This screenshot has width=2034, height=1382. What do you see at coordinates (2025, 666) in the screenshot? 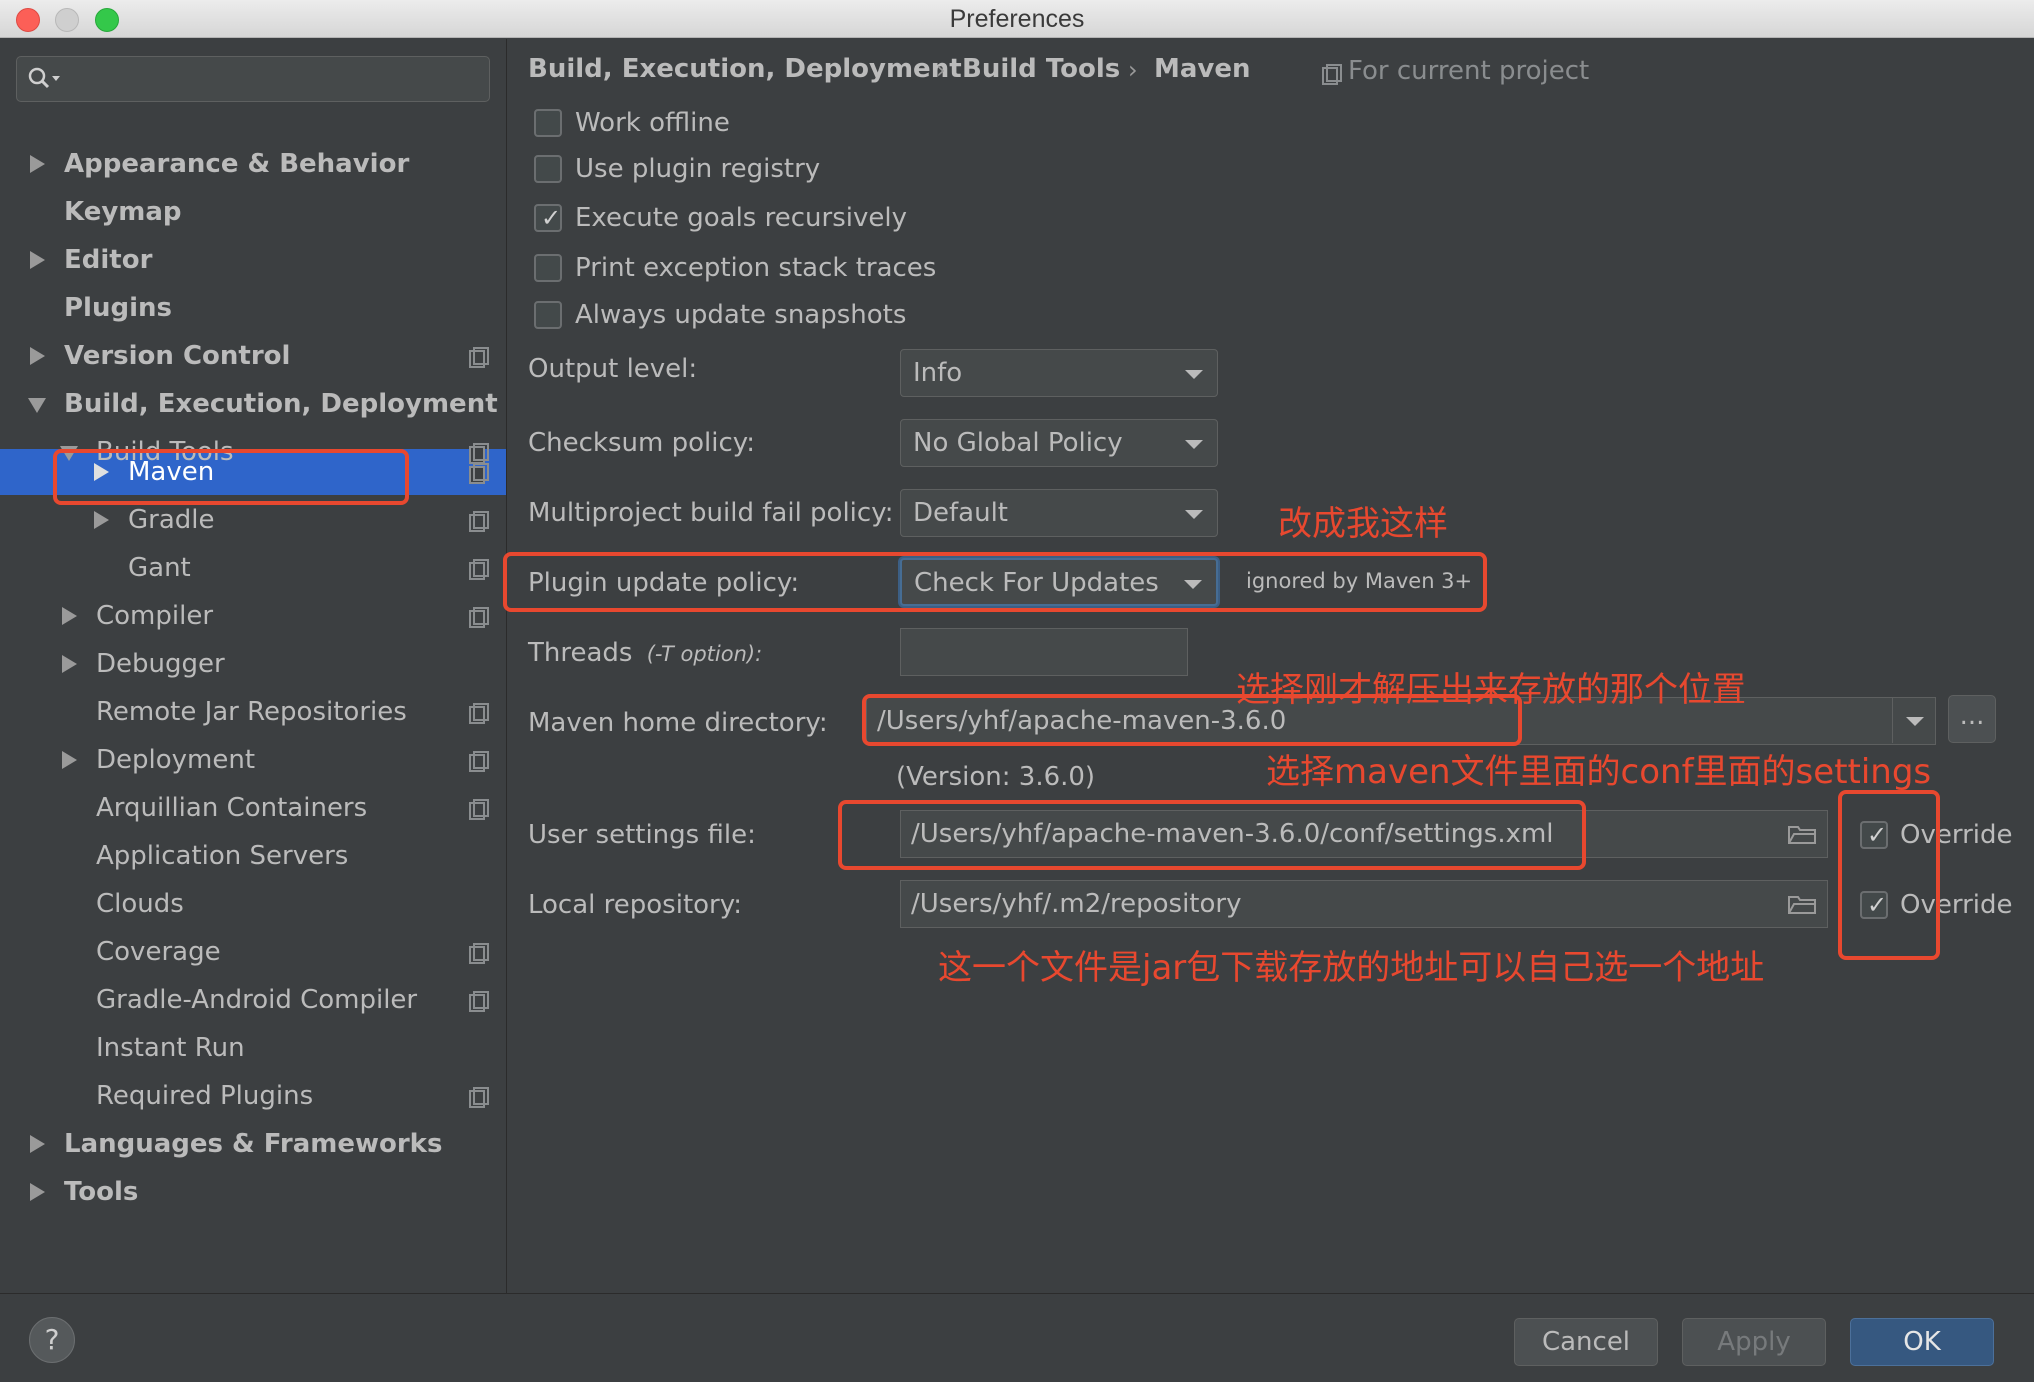
I see `partially-visible-panel` at bounding box center [2025, 666].